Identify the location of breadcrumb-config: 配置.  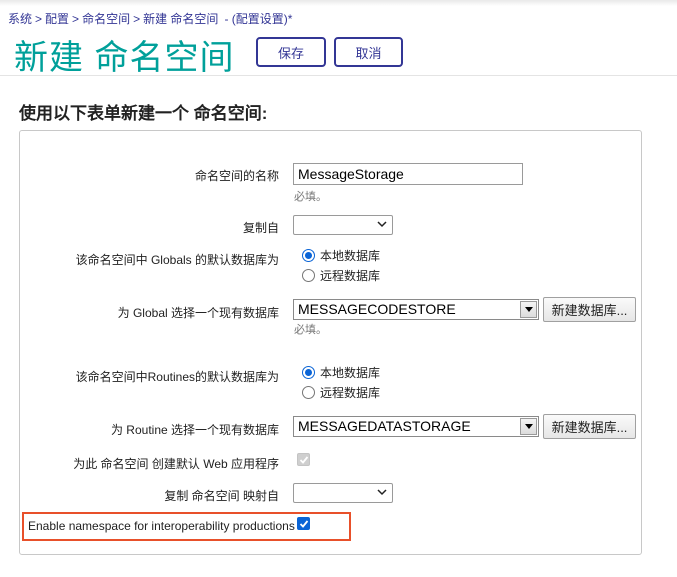
(57, 19).